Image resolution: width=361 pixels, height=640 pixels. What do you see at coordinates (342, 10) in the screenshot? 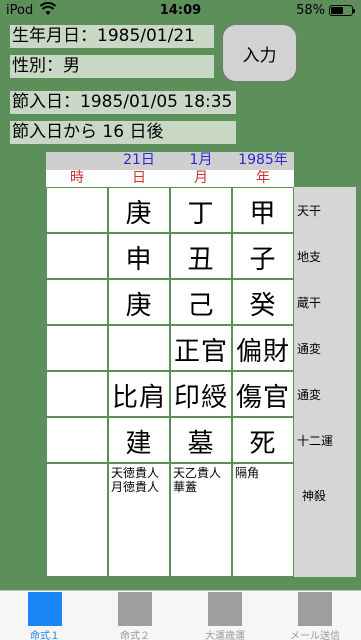
I see `battery-icon` at bounding box center [342, 10].